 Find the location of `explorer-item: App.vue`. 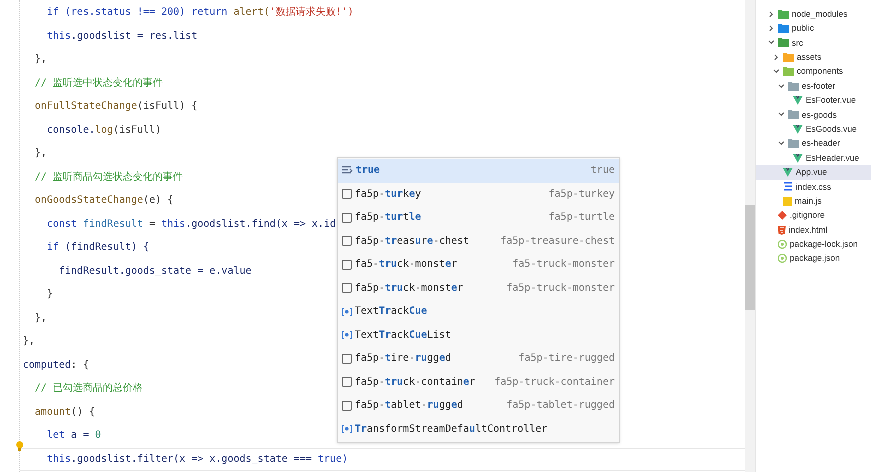

explorer-item: App.vue is located at coordinates (813, 172).